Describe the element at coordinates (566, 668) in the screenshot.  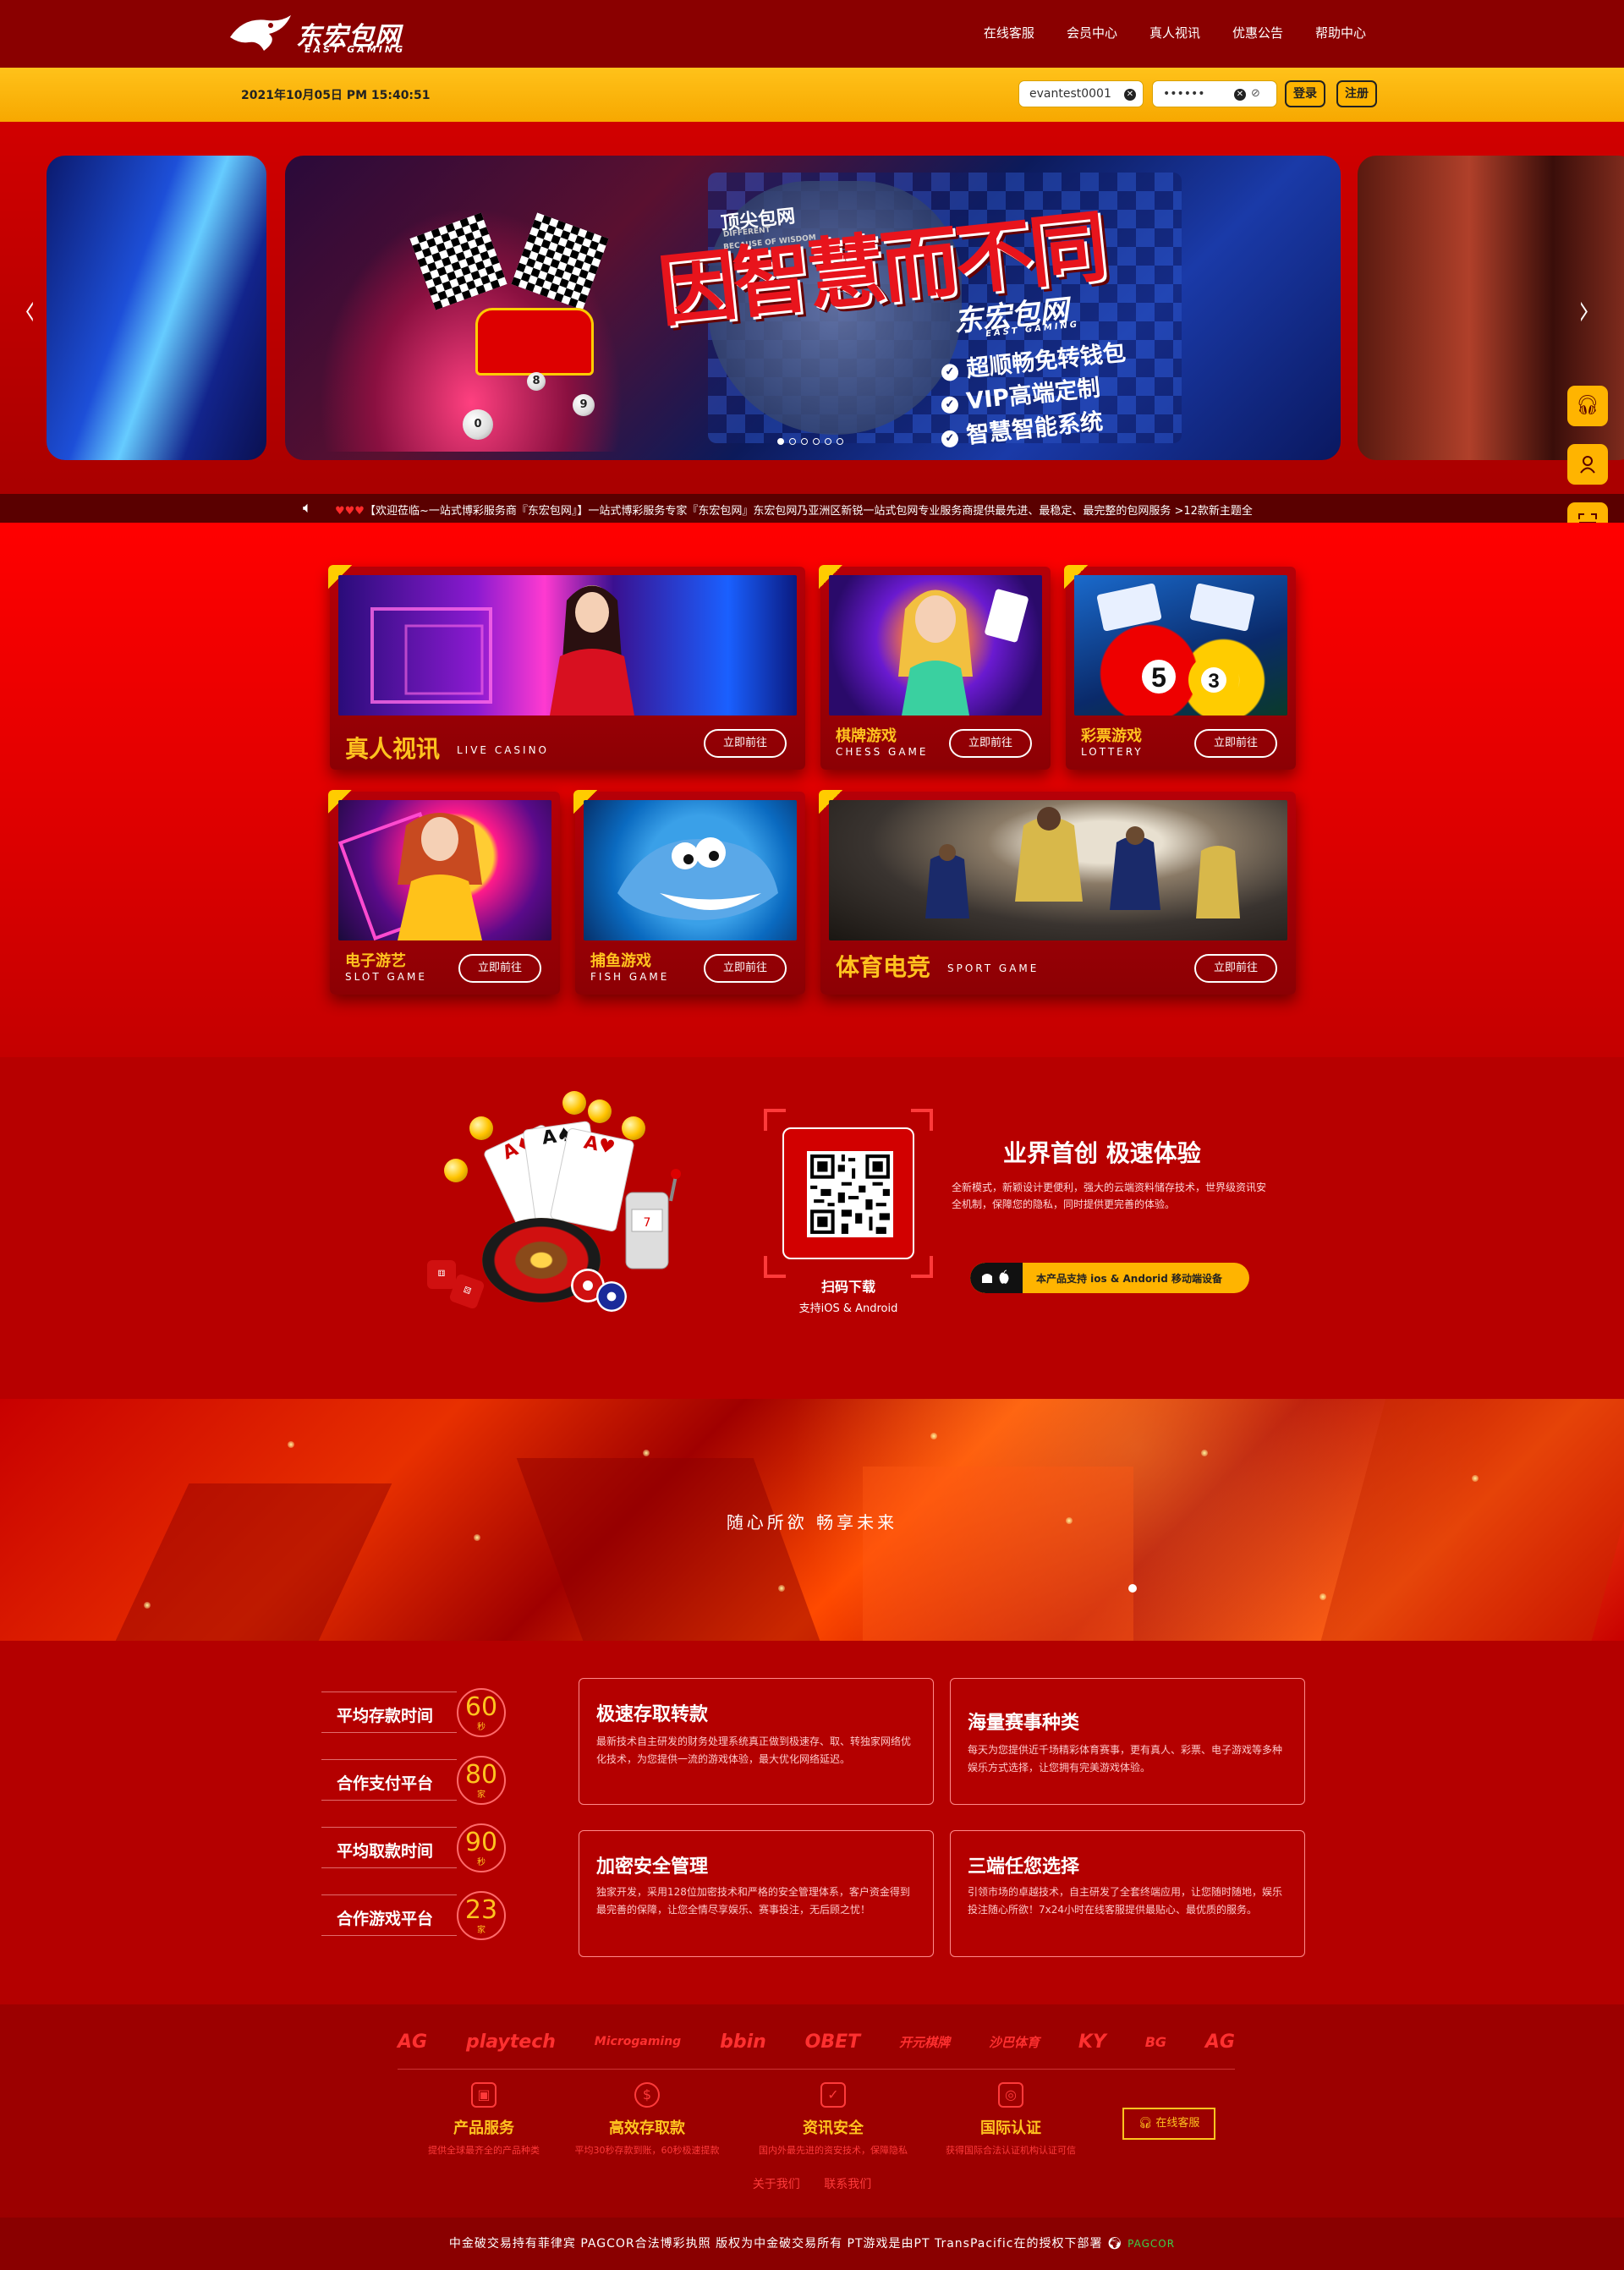
I see `game-card-live: 真人视讯 LIVE CASINO 立即前往` at that location.